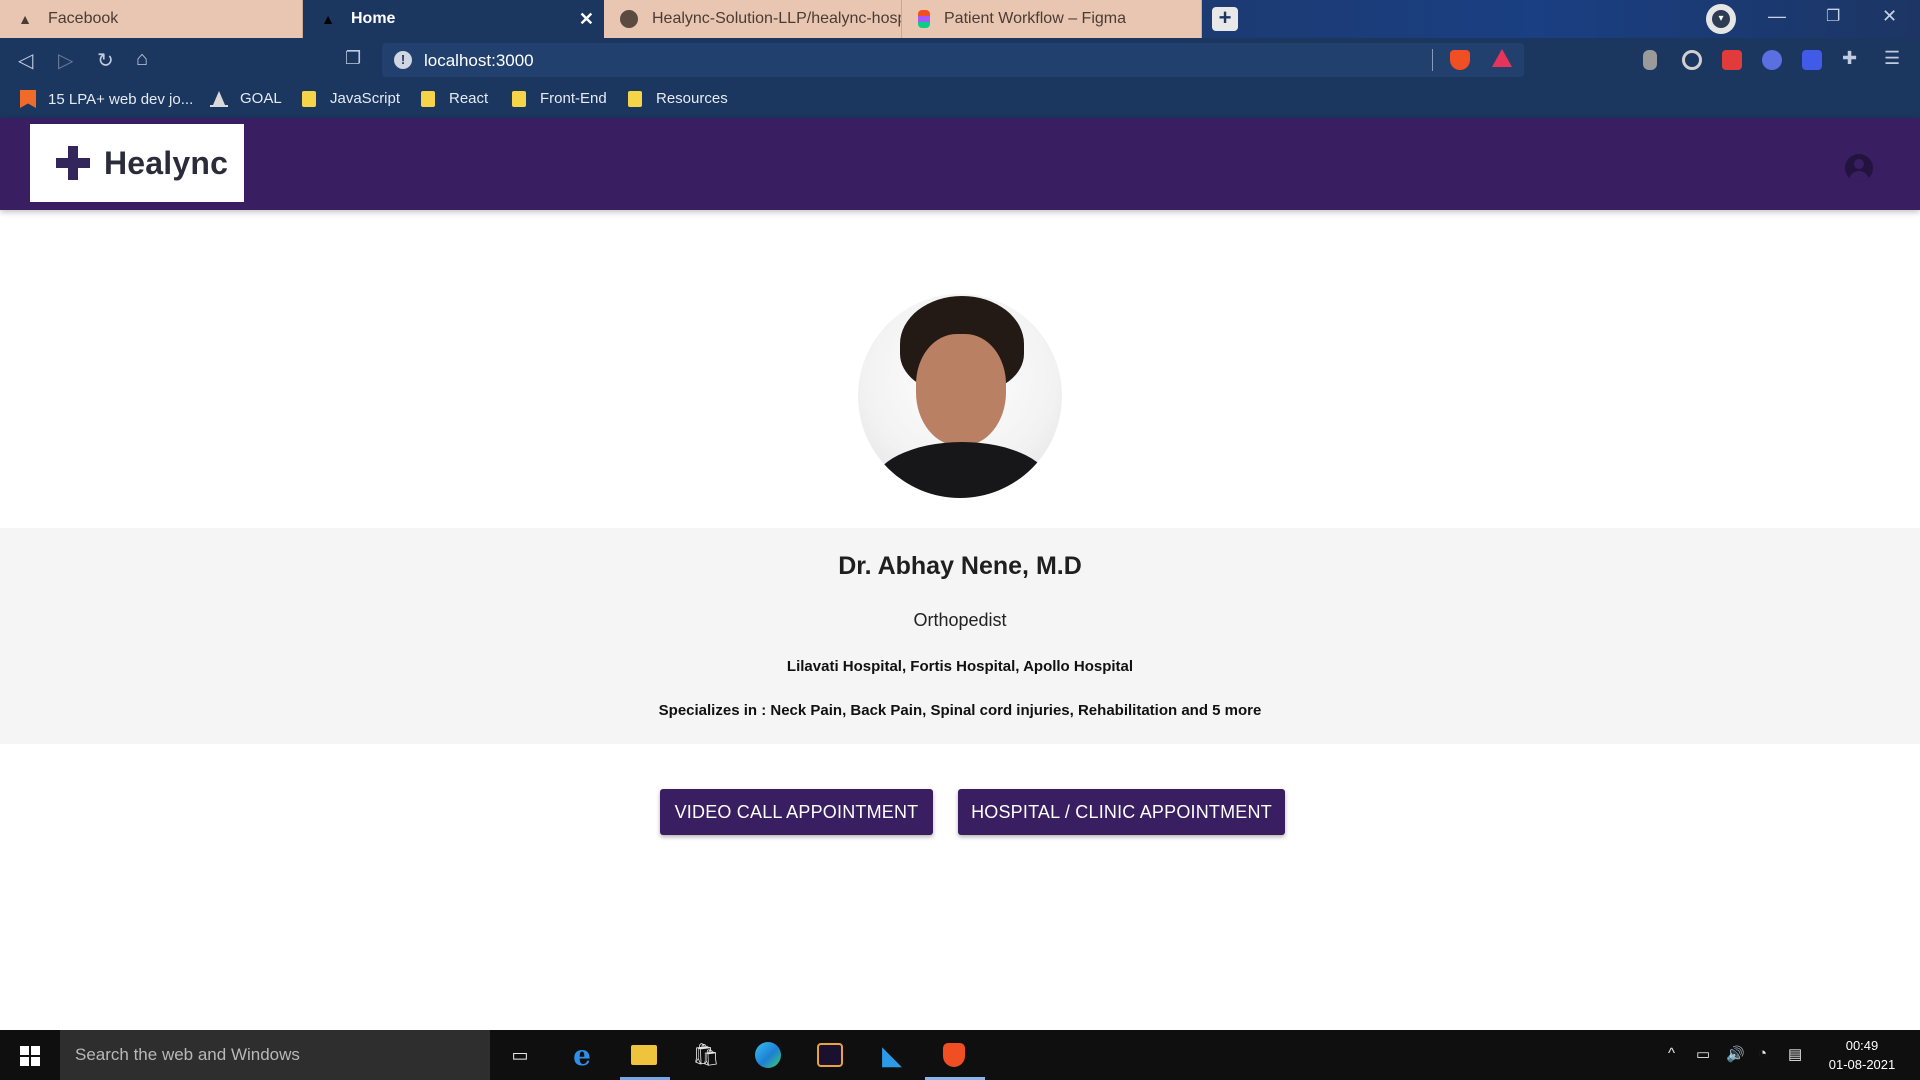  I want to click on bookmark-folder: Front-End, so click(559, 98).